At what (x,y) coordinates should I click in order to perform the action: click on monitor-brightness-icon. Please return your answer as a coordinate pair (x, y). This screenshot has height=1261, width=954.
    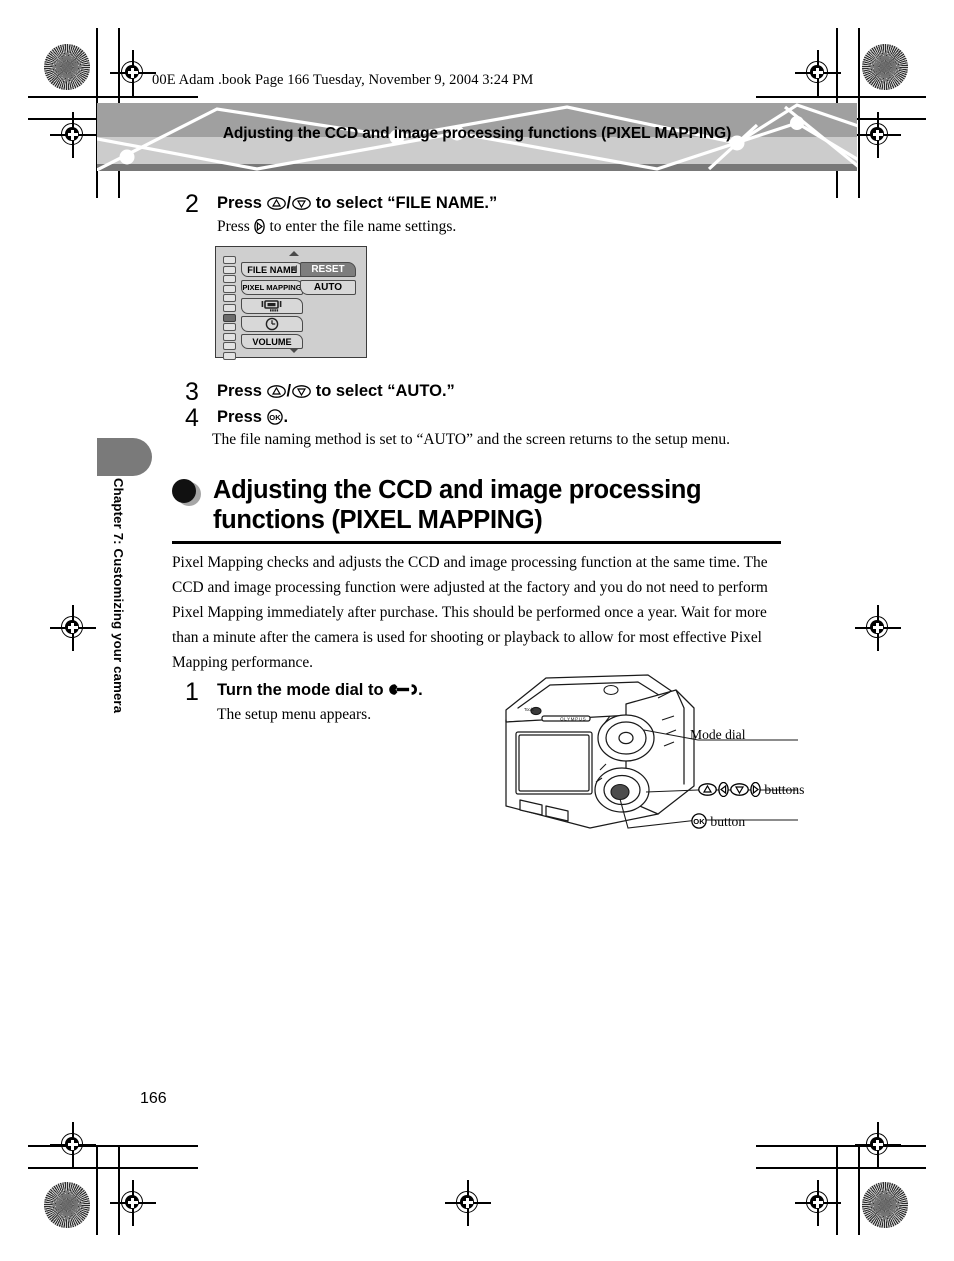
    Looking at the image, I should click on (271, 306).